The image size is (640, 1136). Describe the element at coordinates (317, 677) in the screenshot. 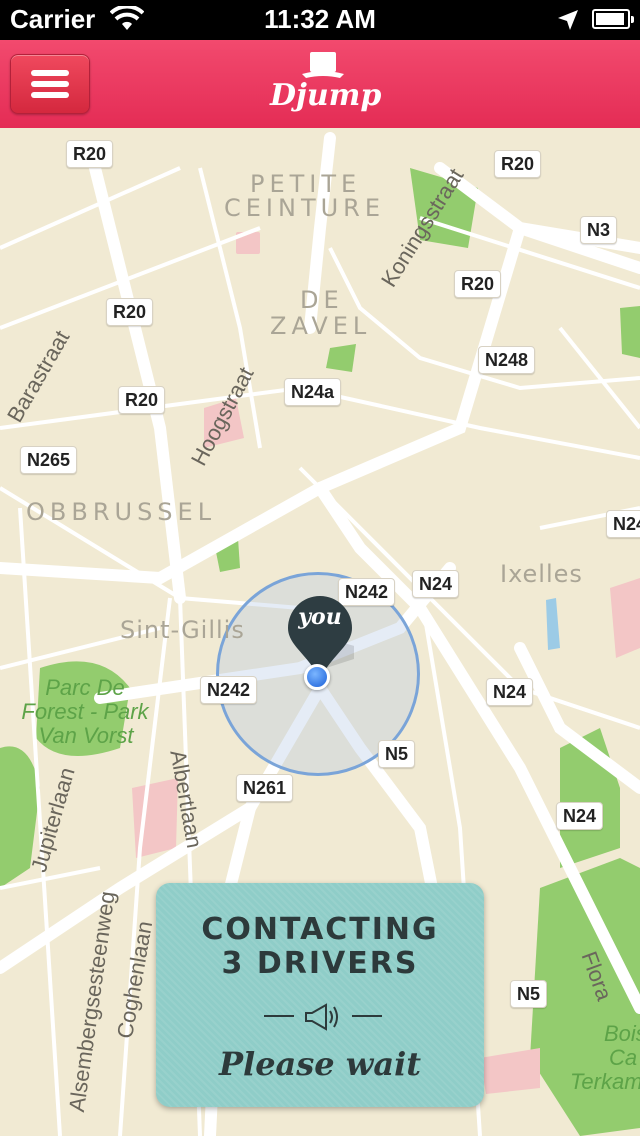

I see `current-location-dot` at that location.